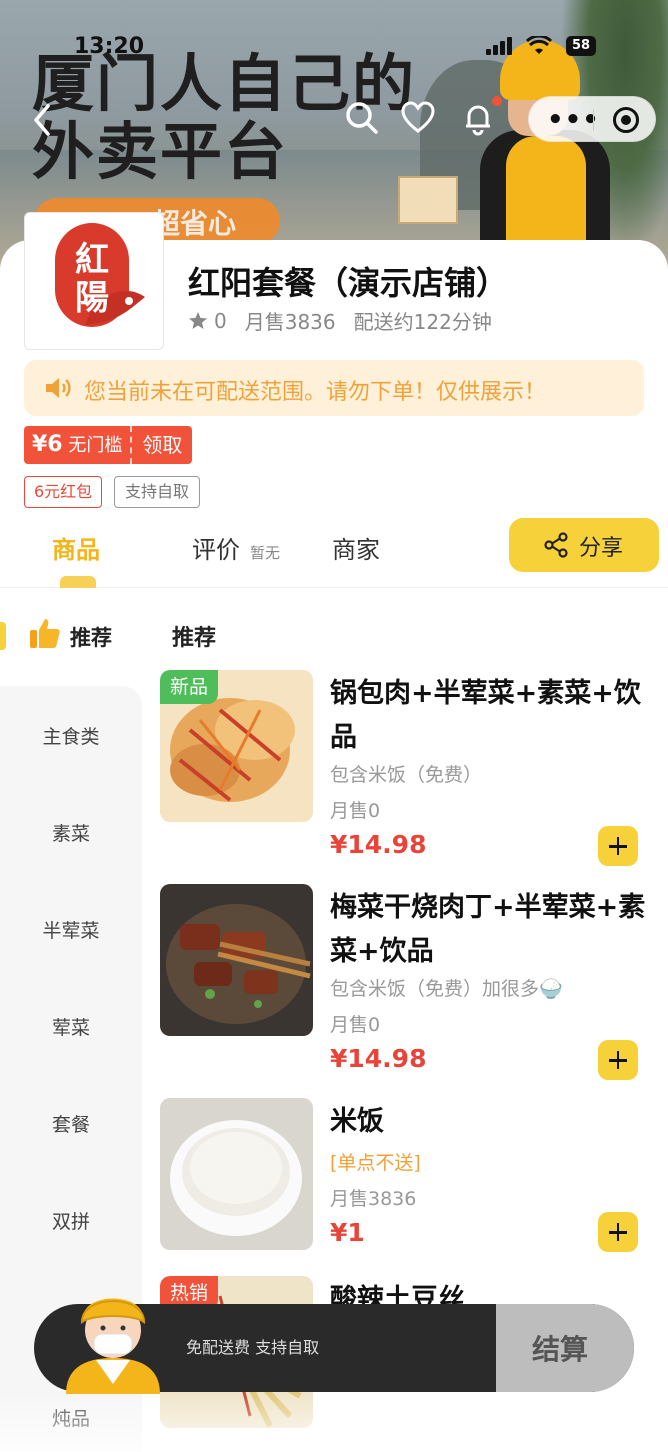 The width and height of the screenshot is (668, 1452). I want to click on speaker-icon, so click(58, 388).